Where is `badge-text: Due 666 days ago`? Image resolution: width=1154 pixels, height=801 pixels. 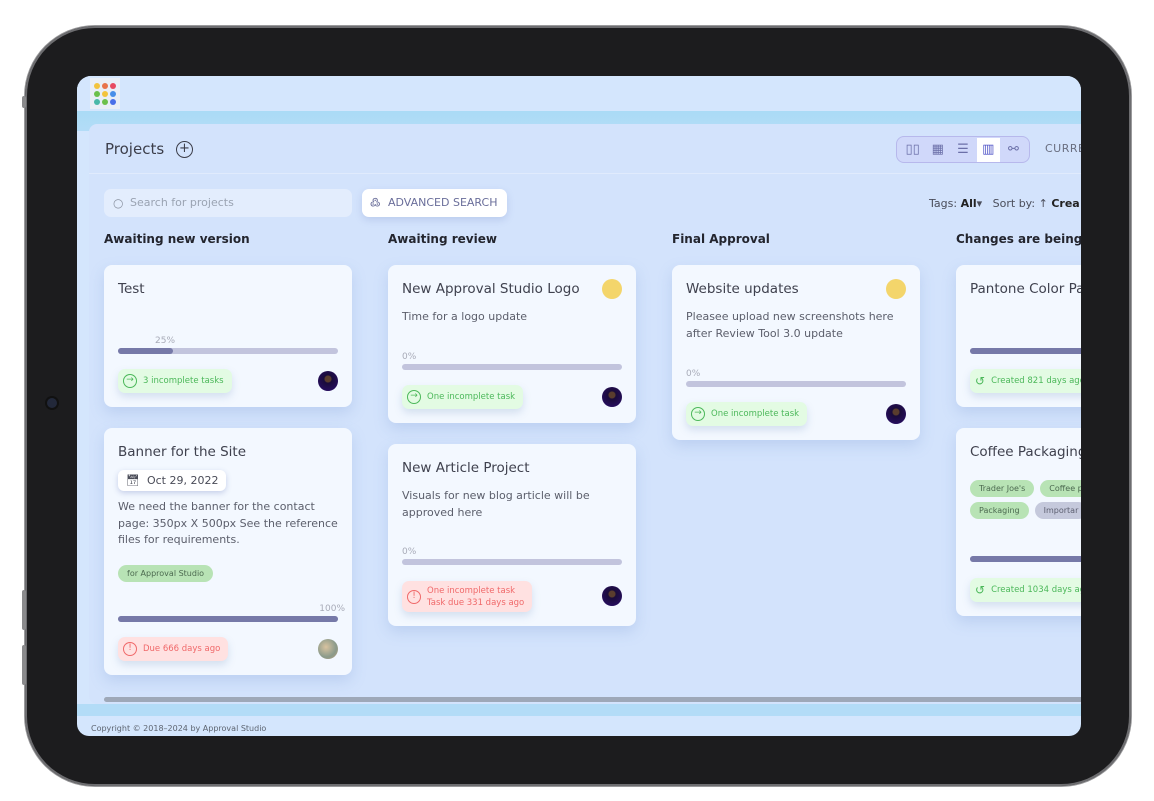 badge-text: Due 666 days ago is located at coordinates (182, 649).